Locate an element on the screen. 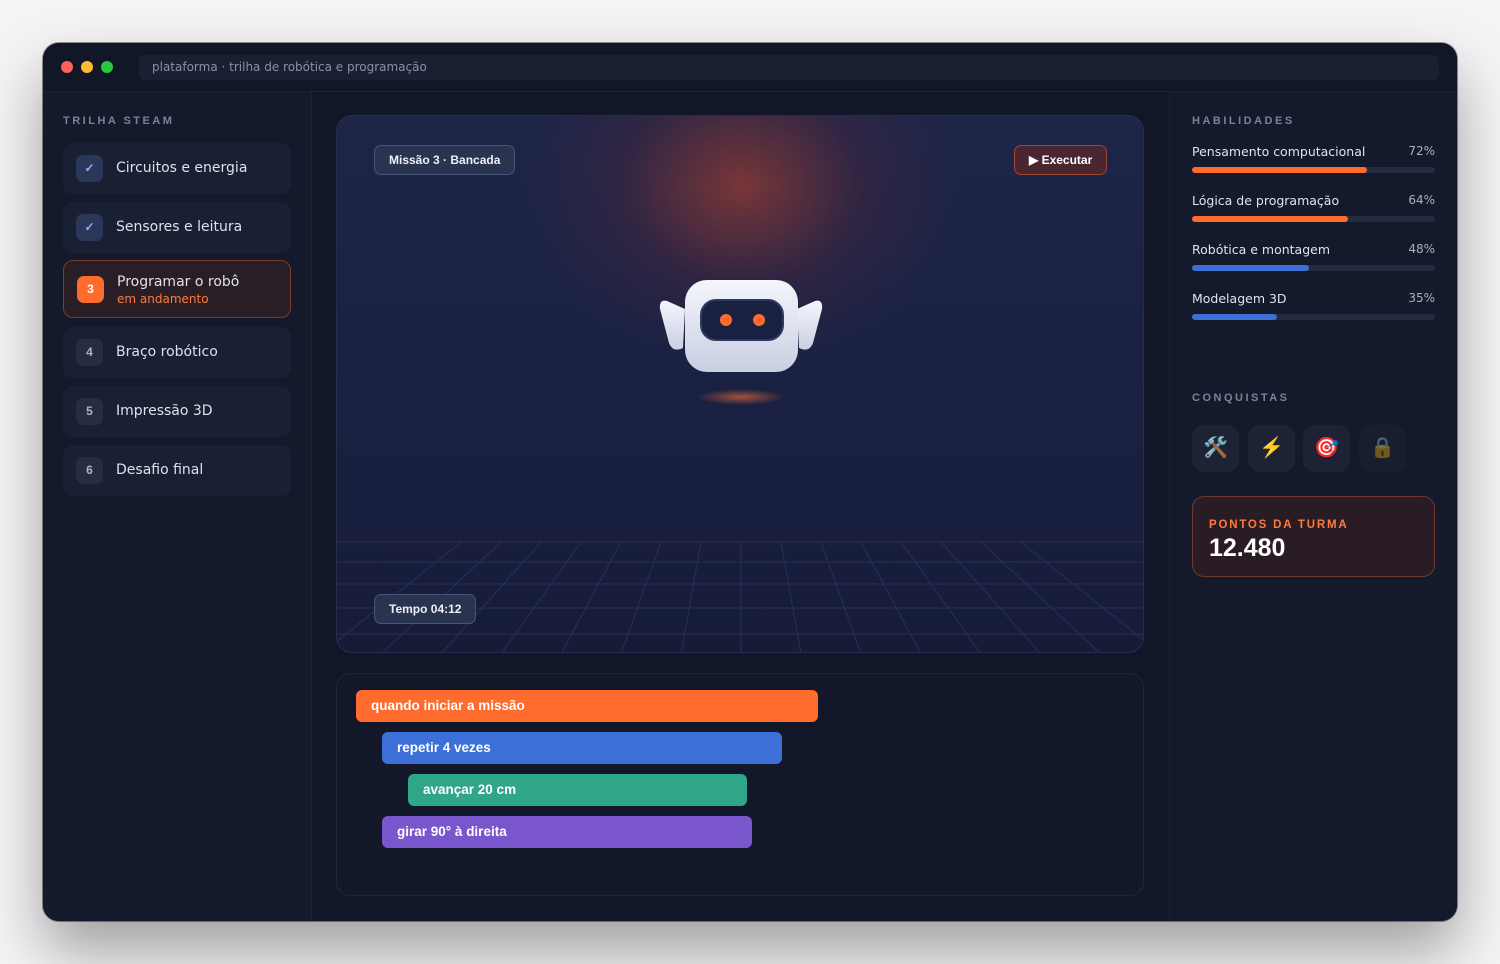 The width and height of the screenshot is (1500, 964). step-item-6: 6 Desafio final is located at coordinates (177, 470).